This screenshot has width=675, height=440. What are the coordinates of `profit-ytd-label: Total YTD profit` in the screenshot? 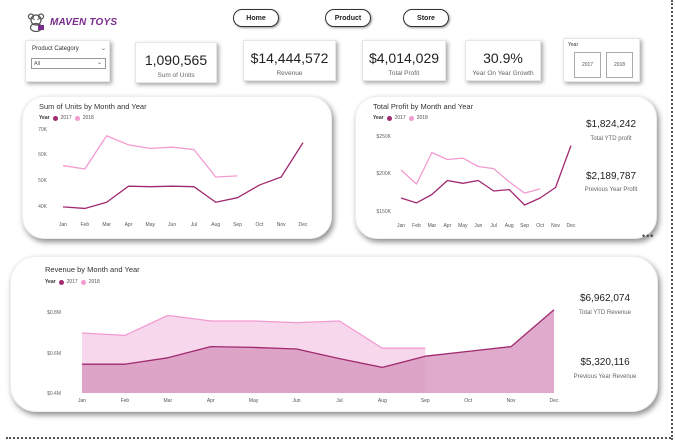 It's located at (611, 139).